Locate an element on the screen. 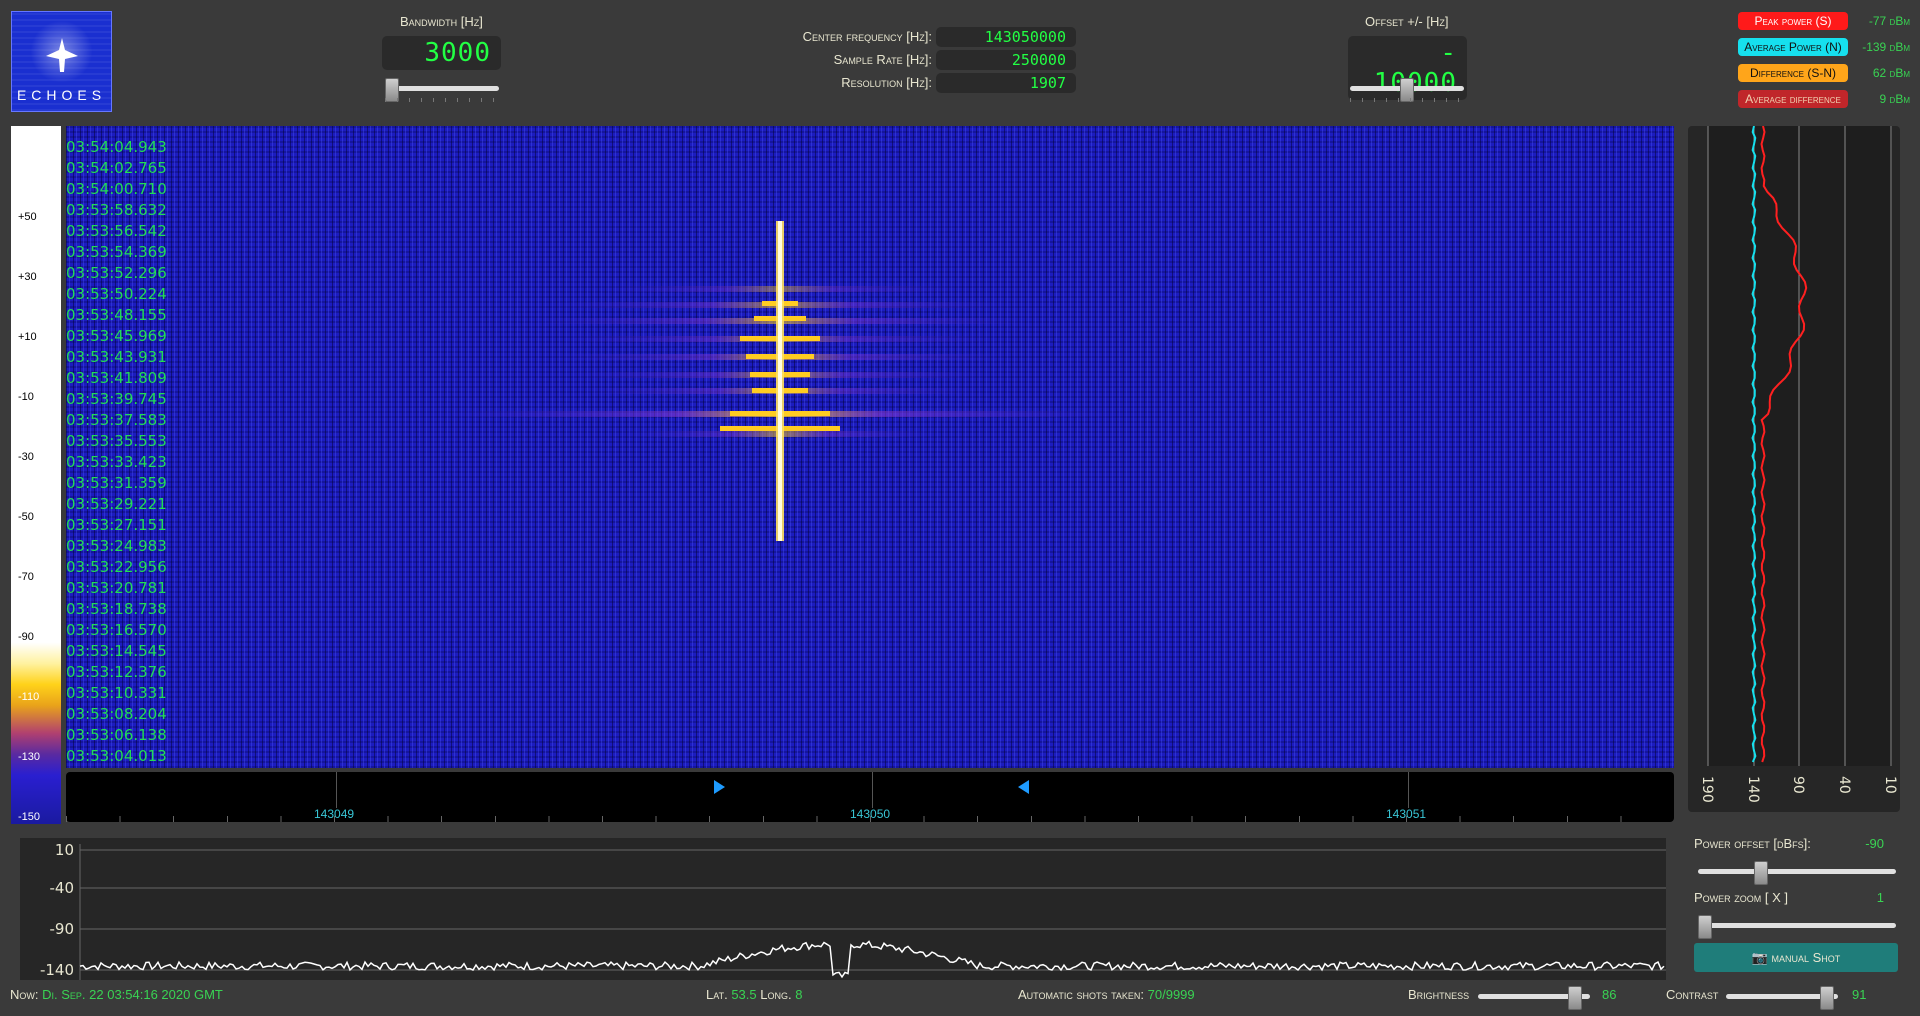 The image size is (1920, 1016). timestamp-label: 03:53:29.221 is located at coordinates (116, 504).